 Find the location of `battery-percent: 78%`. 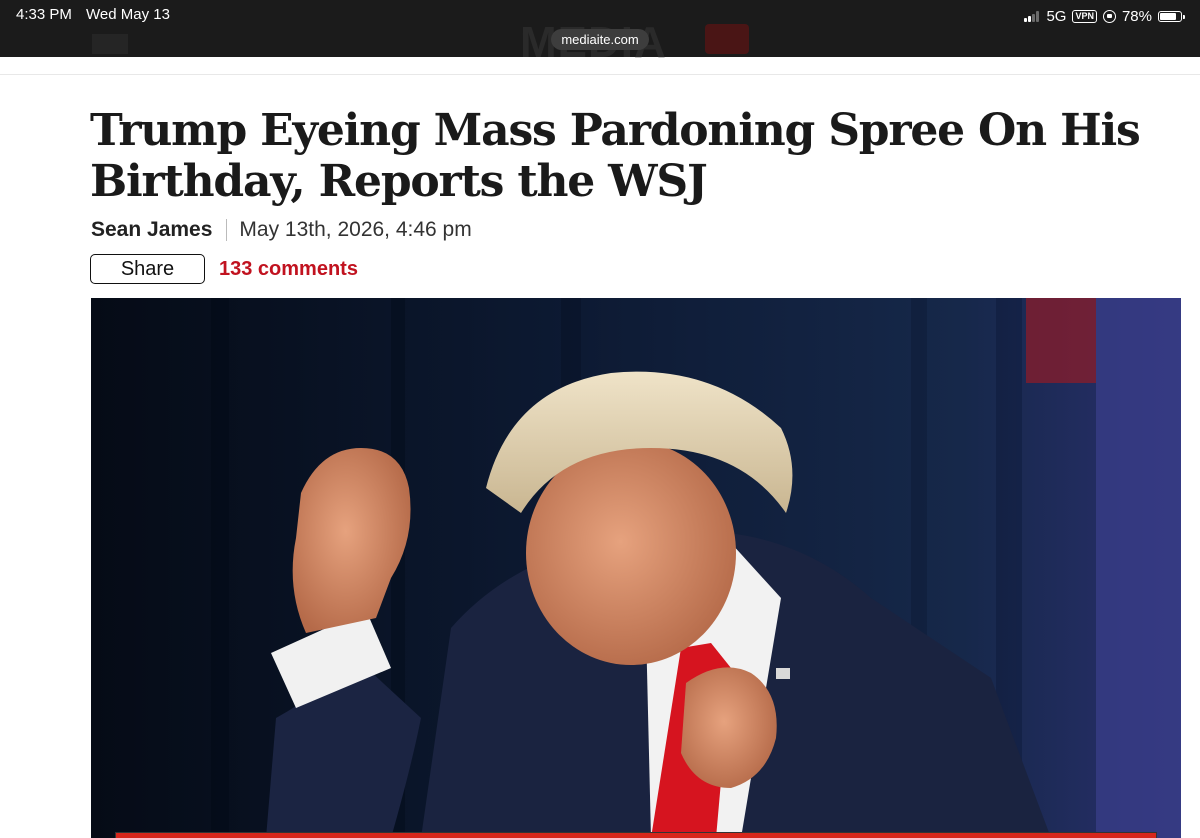

battery-percent: 78% is located at coordinates (1136, 16).